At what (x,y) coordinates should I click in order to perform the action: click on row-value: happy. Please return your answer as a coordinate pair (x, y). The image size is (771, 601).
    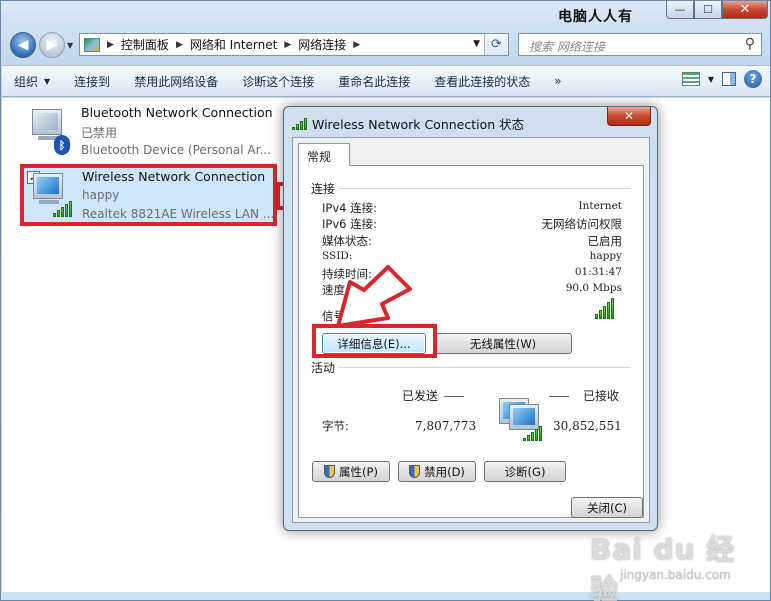
    Looking at the image, I should click on (605, 256).